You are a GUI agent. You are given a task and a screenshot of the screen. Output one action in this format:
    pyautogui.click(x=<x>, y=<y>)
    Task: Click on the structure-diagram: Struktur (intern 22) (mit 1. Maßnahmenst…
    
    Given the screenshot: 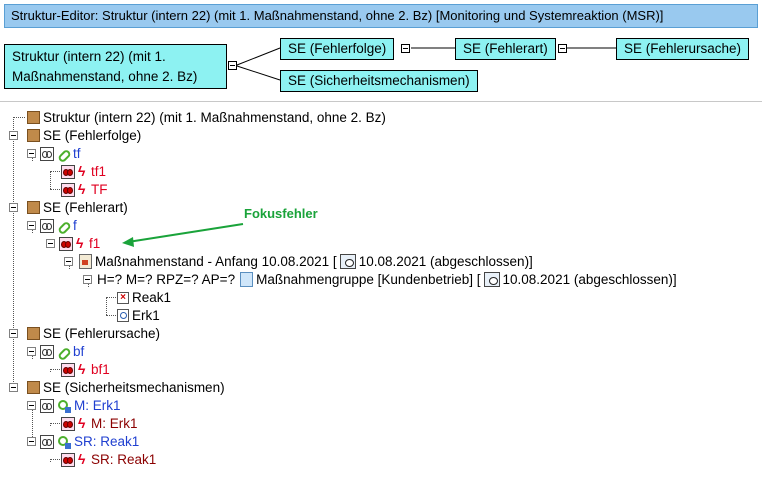 What is the action you would take?
    pyautogui.click(x=381, y=63)
    